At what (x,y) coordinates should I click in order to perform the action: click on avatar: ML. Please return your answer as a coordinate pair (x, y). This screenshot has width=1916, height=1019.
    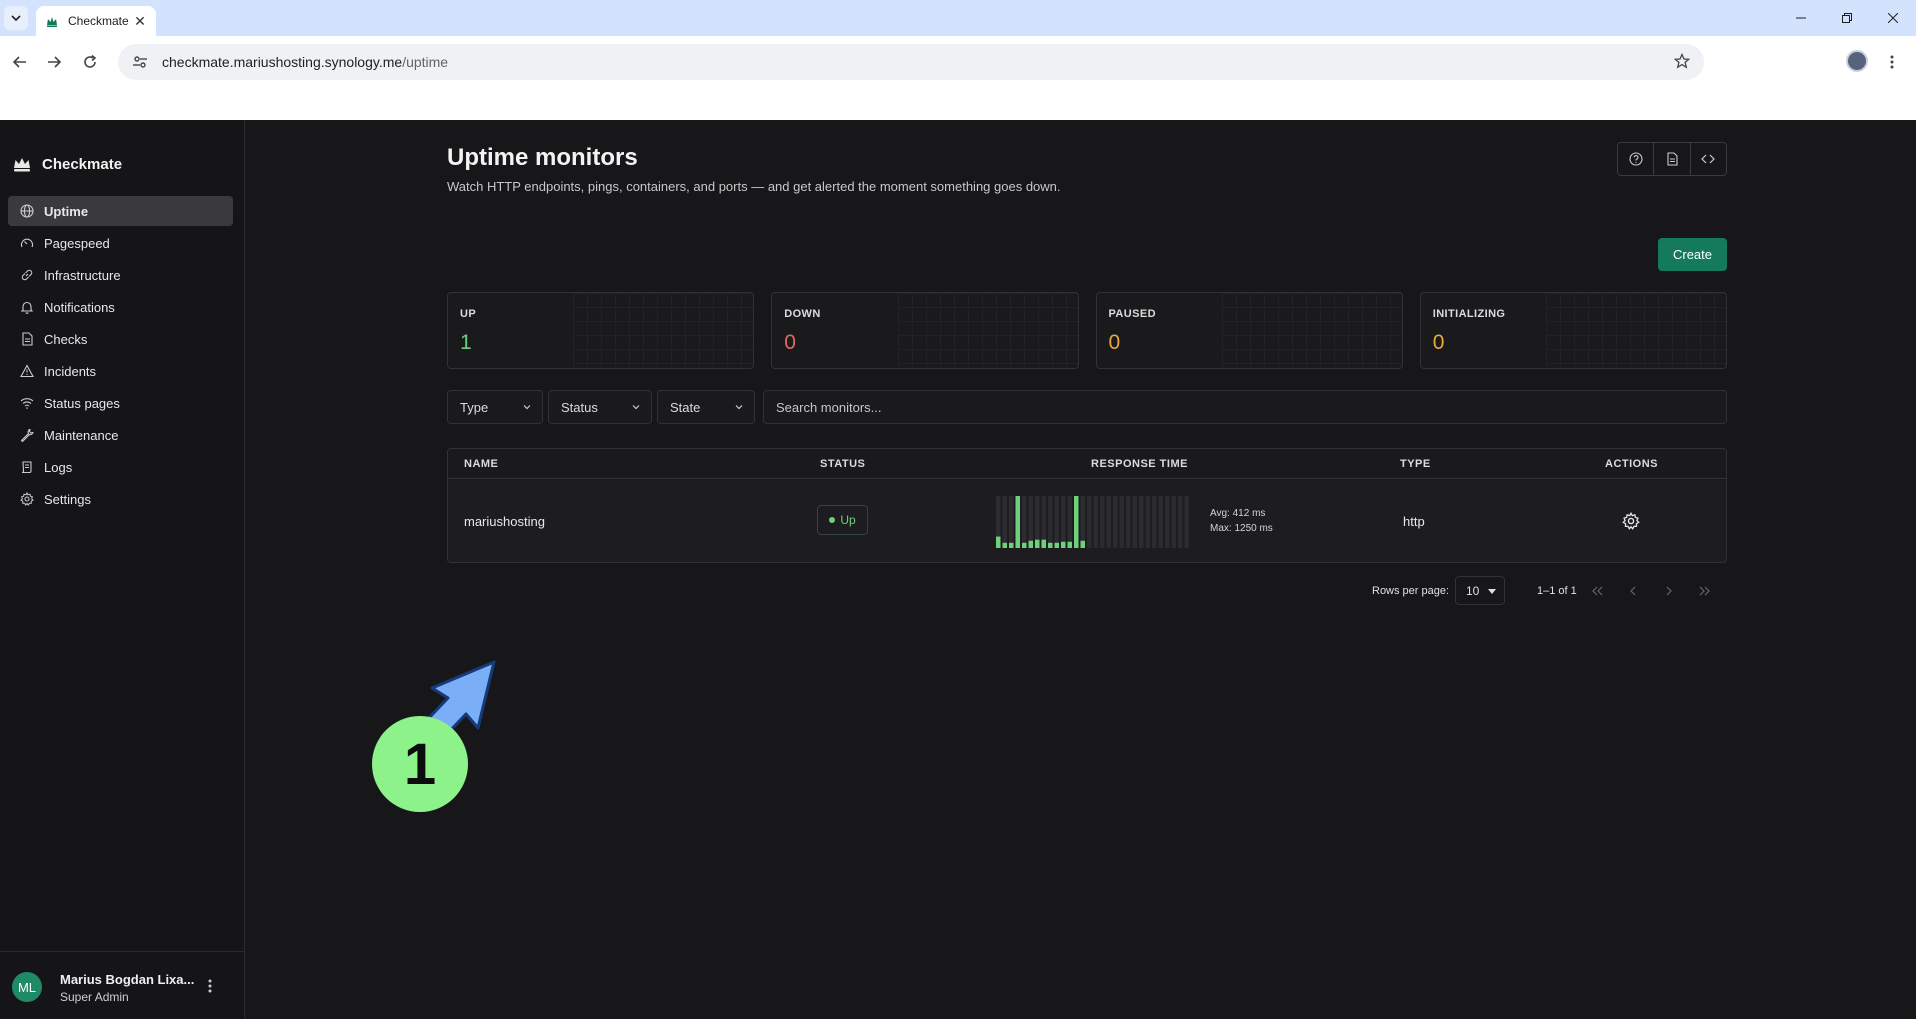
    Looking at the image, I should click on (27, 987).